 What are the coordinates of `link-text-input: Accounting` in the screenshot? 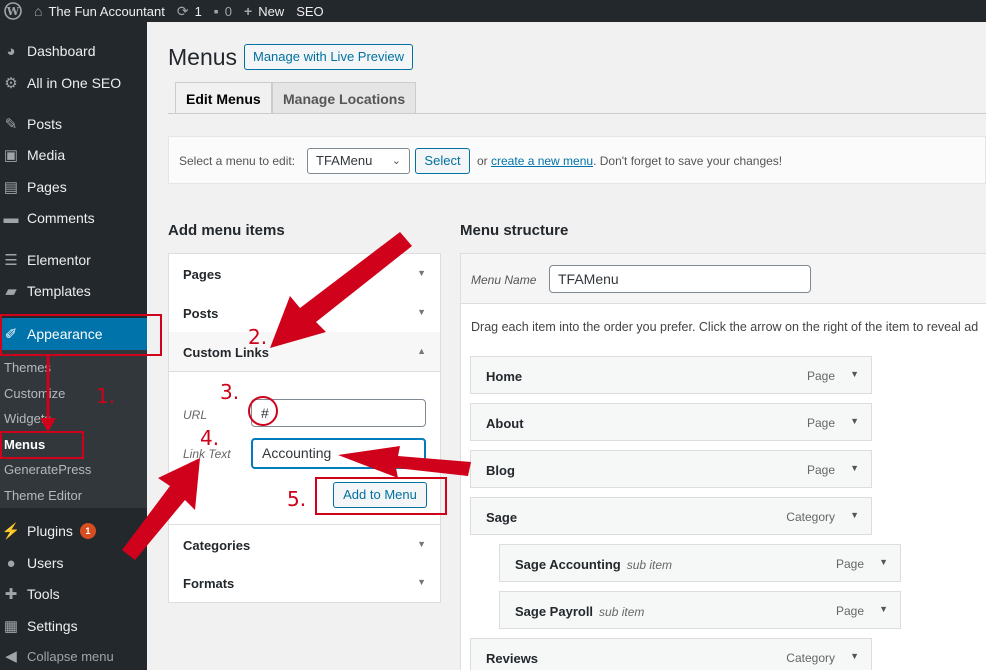 It's located at (338, 453).